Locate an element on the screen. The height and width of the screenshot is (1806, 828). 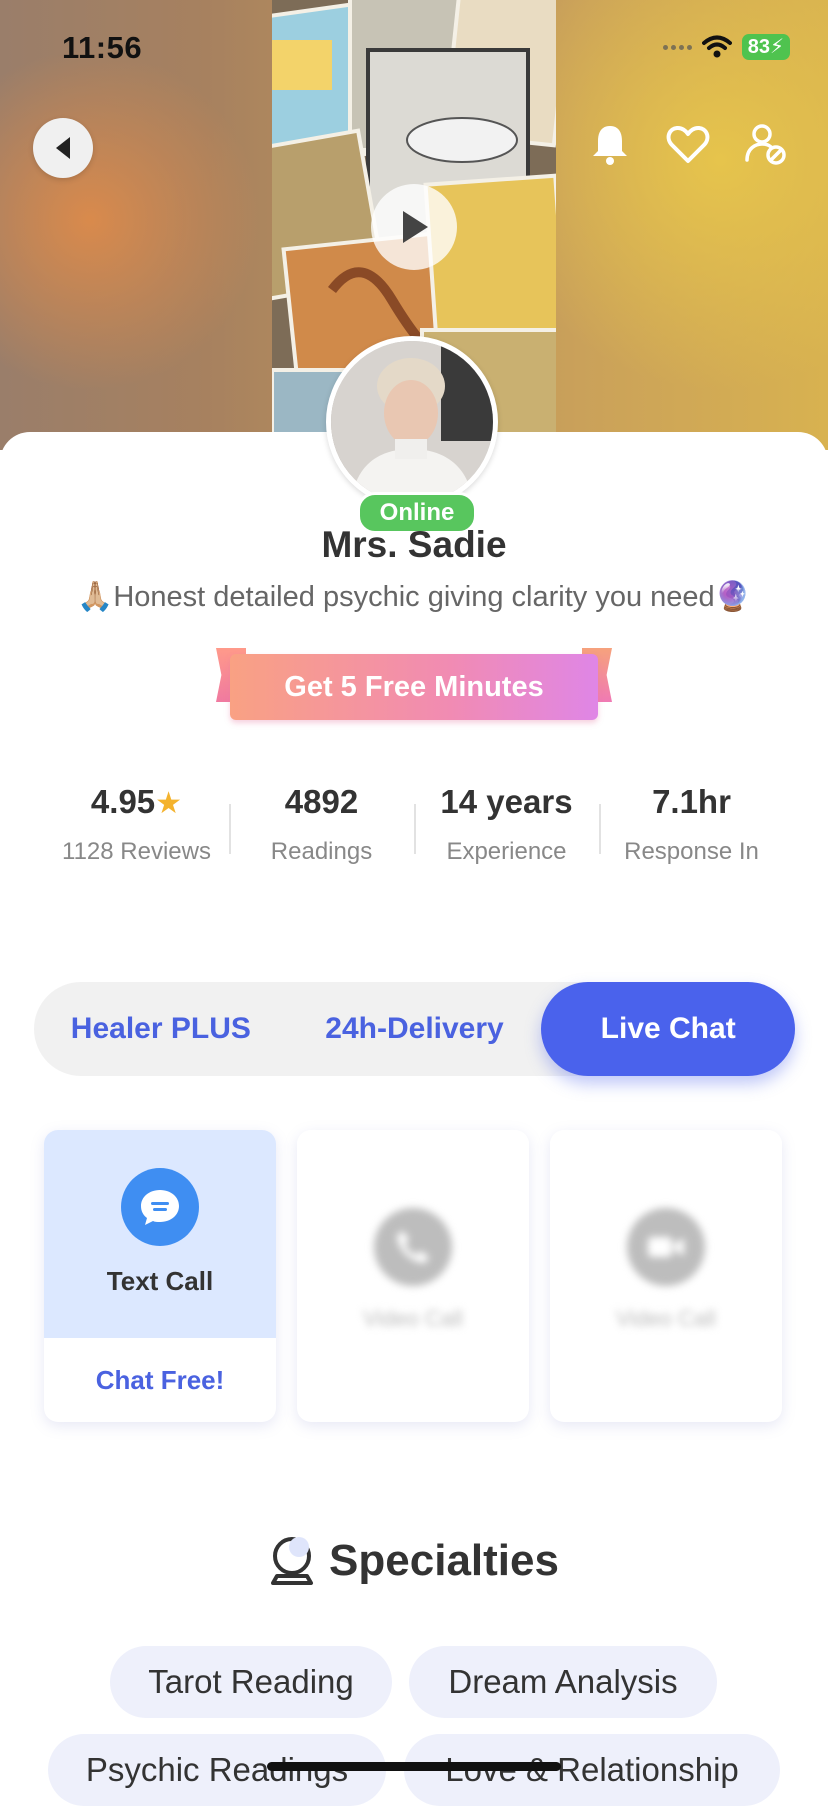
tab-24h-delivery: 24h-Delivery is located at coordinates (415, 1029).